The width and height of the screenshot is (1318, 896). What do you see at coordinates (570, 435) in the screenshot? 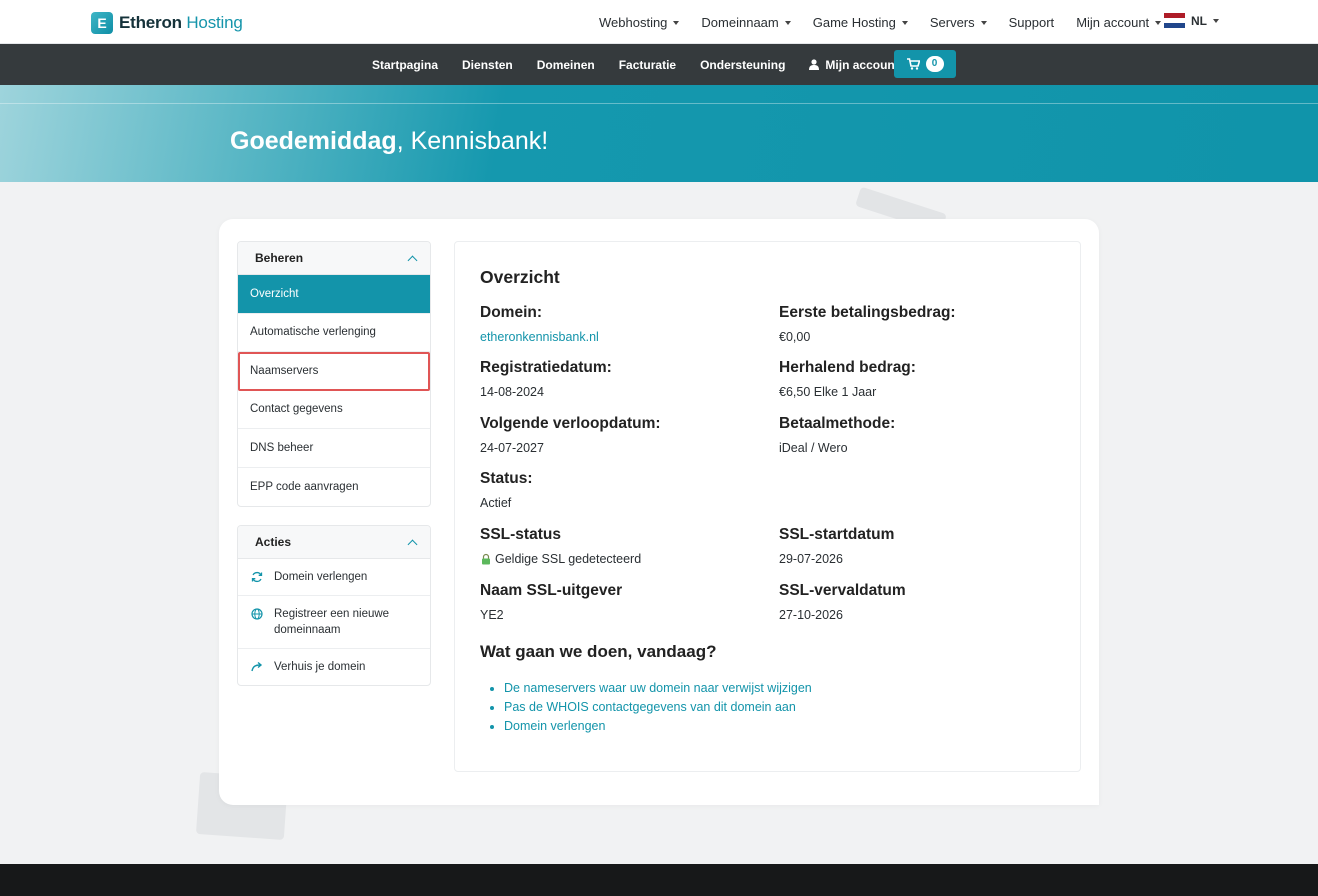
I see `next-due-date-field: Volgende verloopdatum: 24-07-2027` at bounding box center [570, 435].